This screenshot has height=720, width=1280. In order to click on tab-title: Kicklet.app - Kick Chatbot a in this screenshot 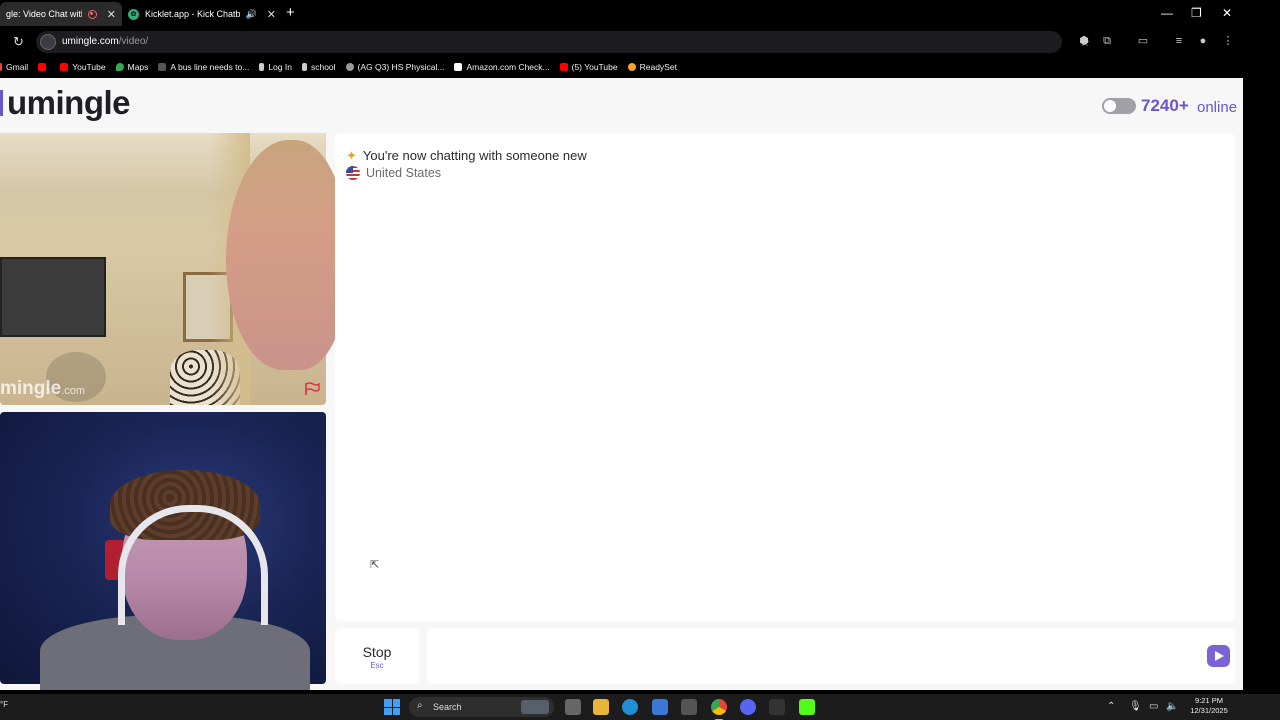, I will do `click(192, 14)`.